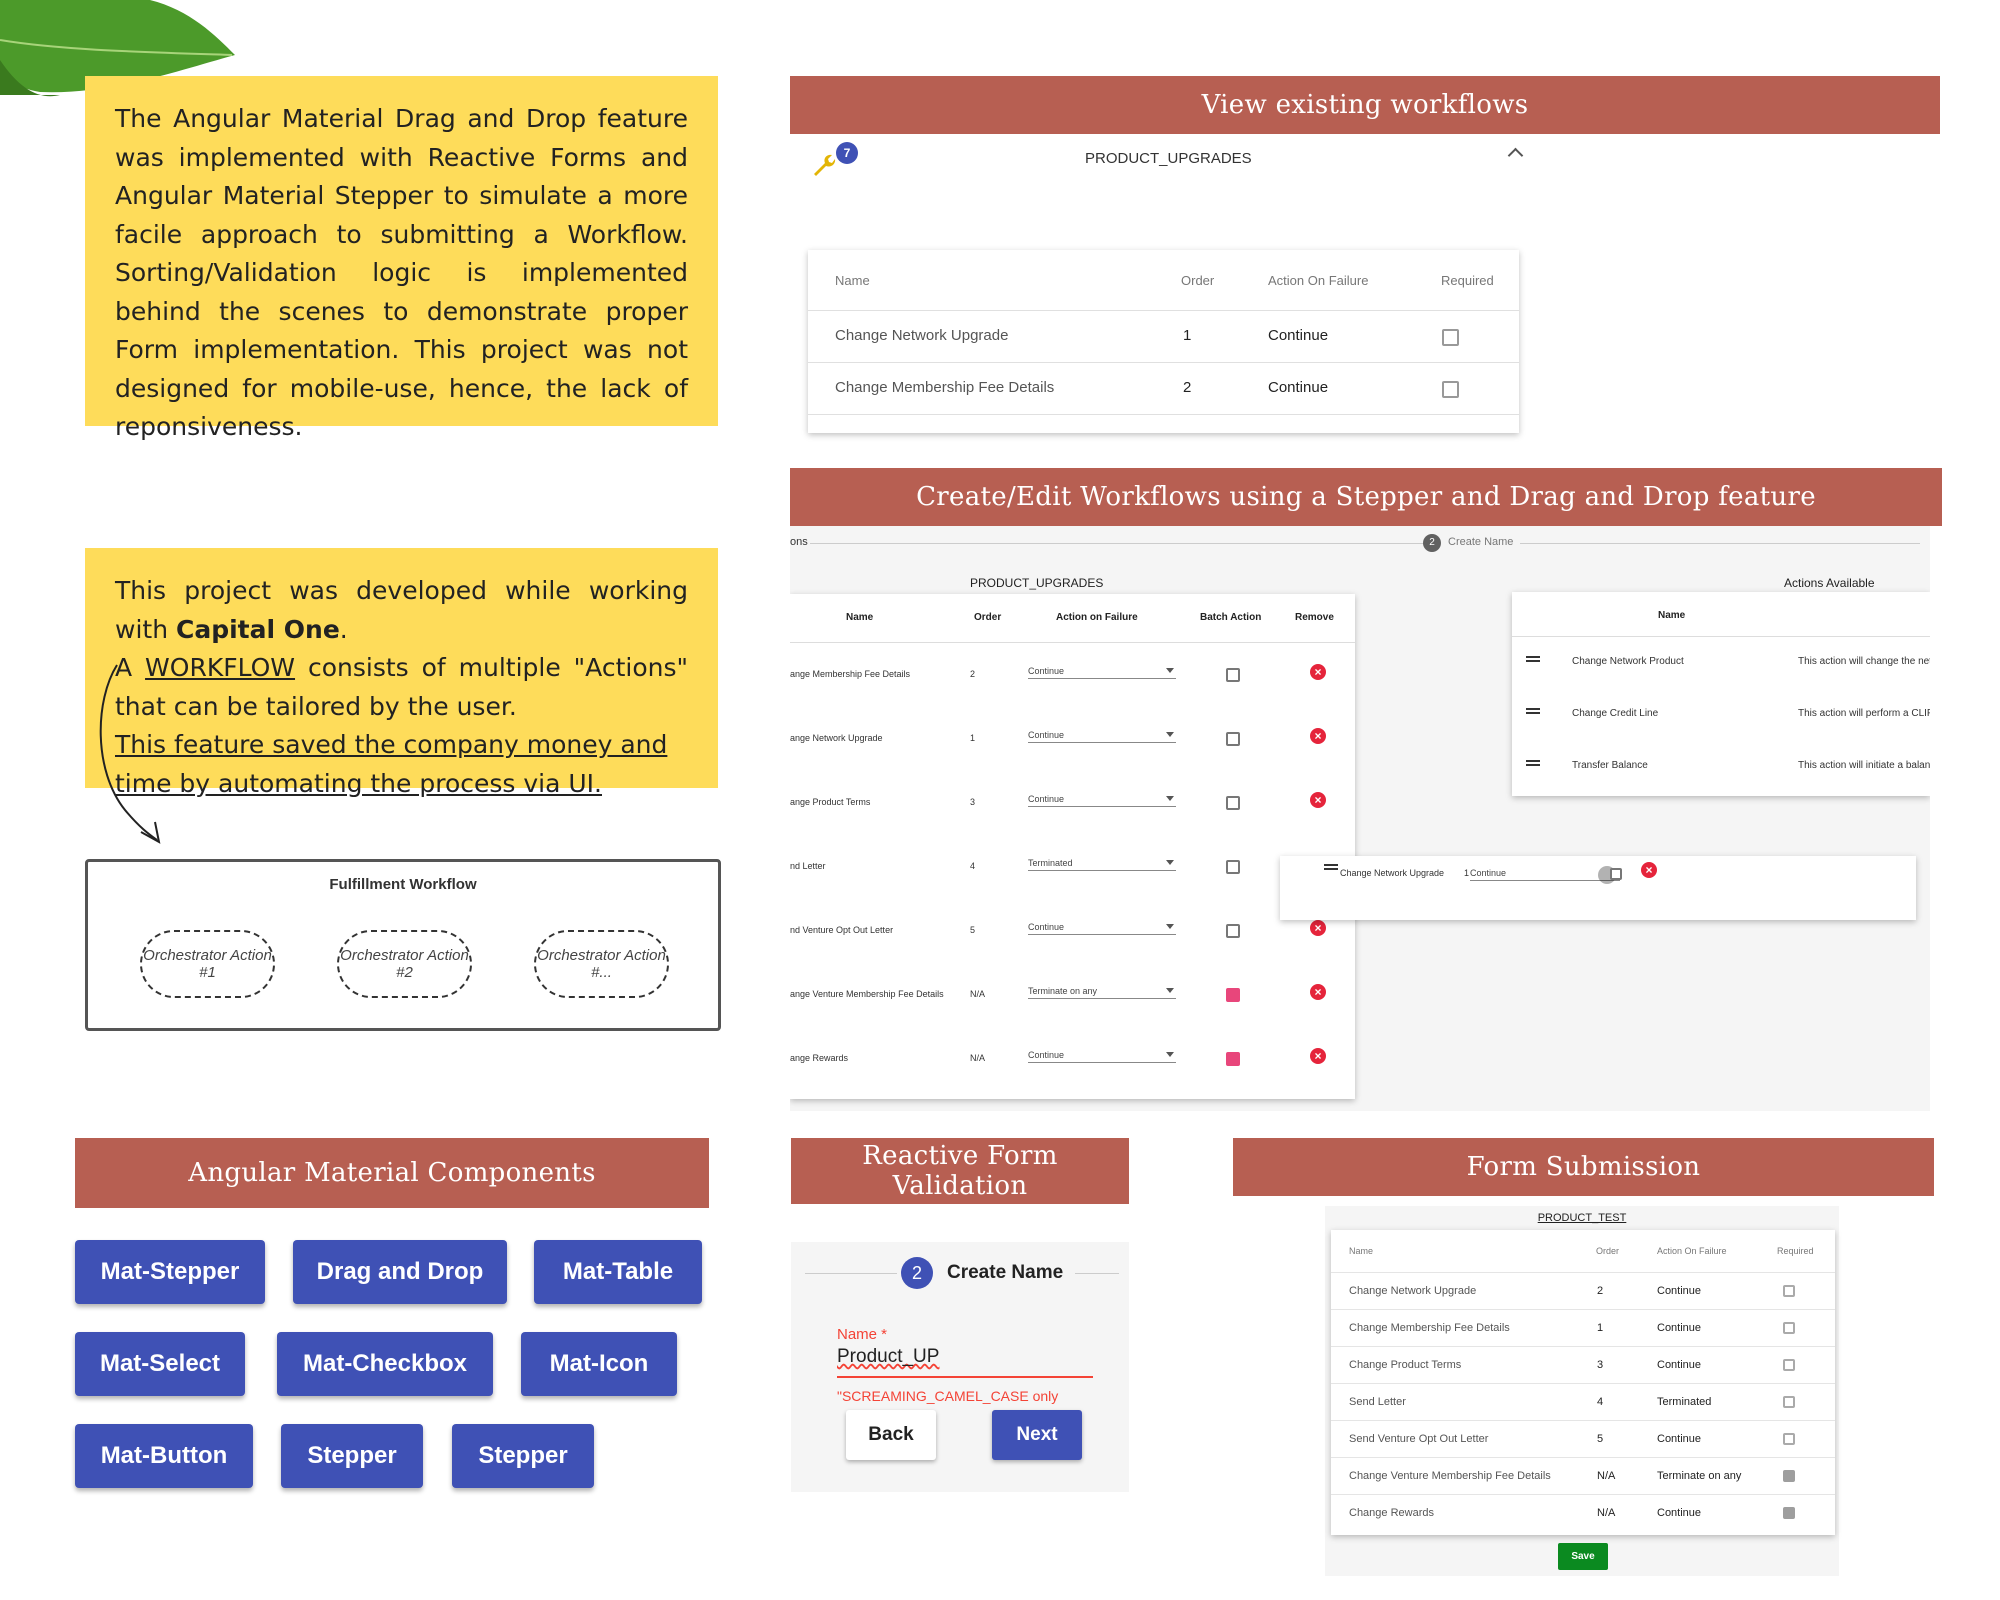  What do you see at coordinates (1583, 1513) in the screenshot?
I see `table-row: Change Rewards N/A Continue` at bounding box center [1583, 1513].